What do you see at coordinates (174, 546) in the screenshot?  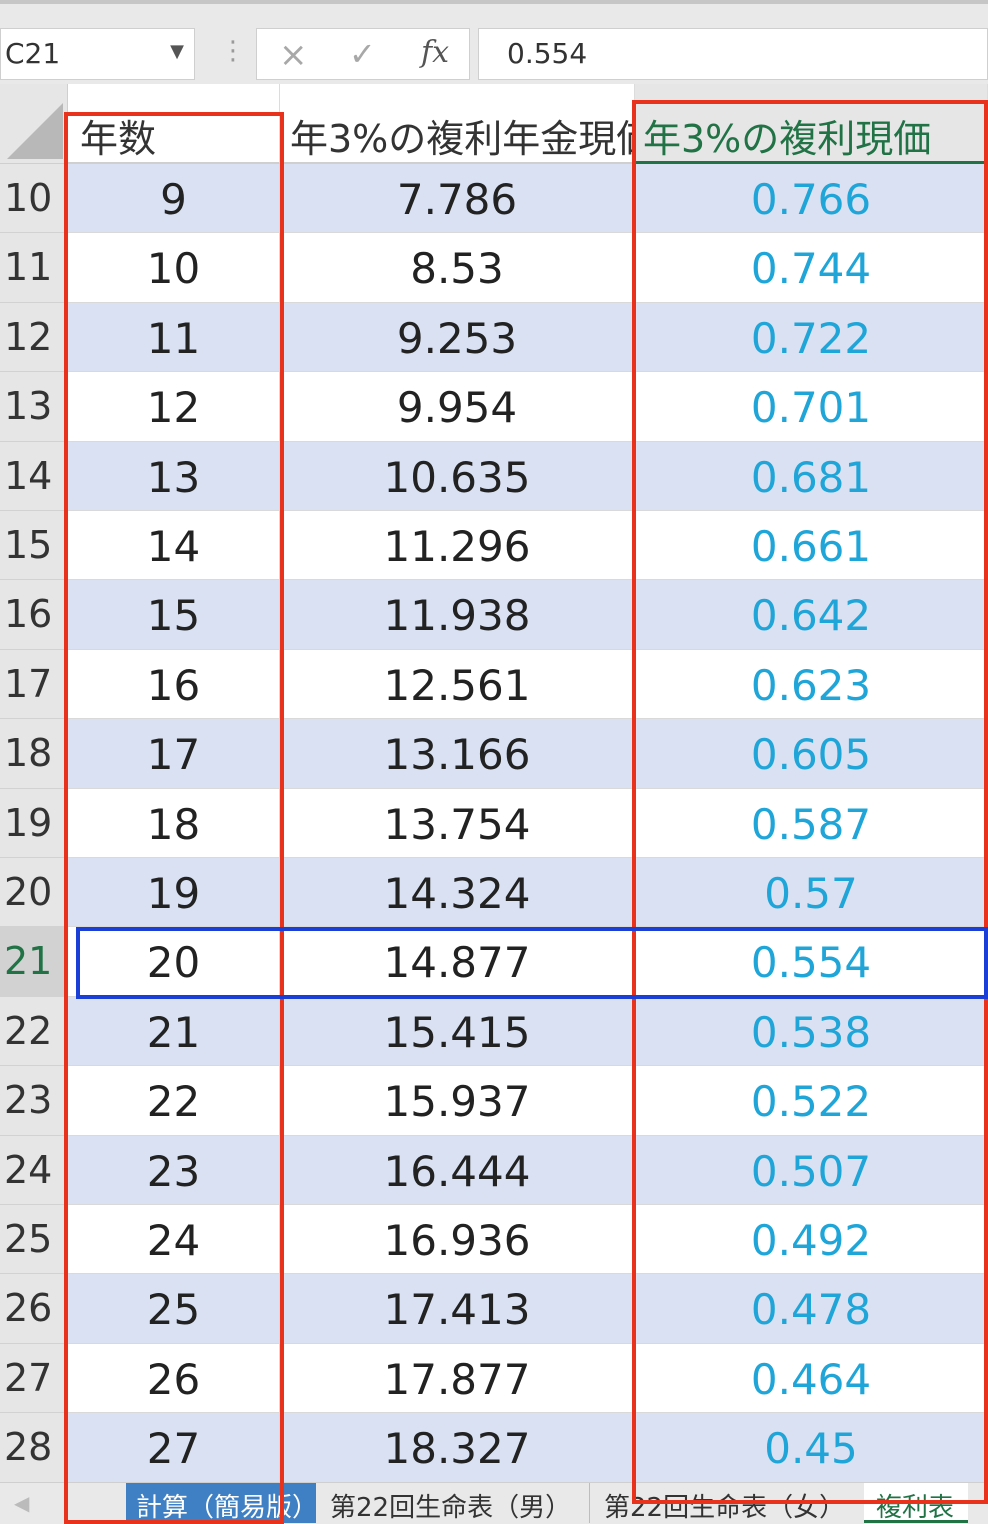 I see `cell-years: 14` at bounding box center [174, 546].